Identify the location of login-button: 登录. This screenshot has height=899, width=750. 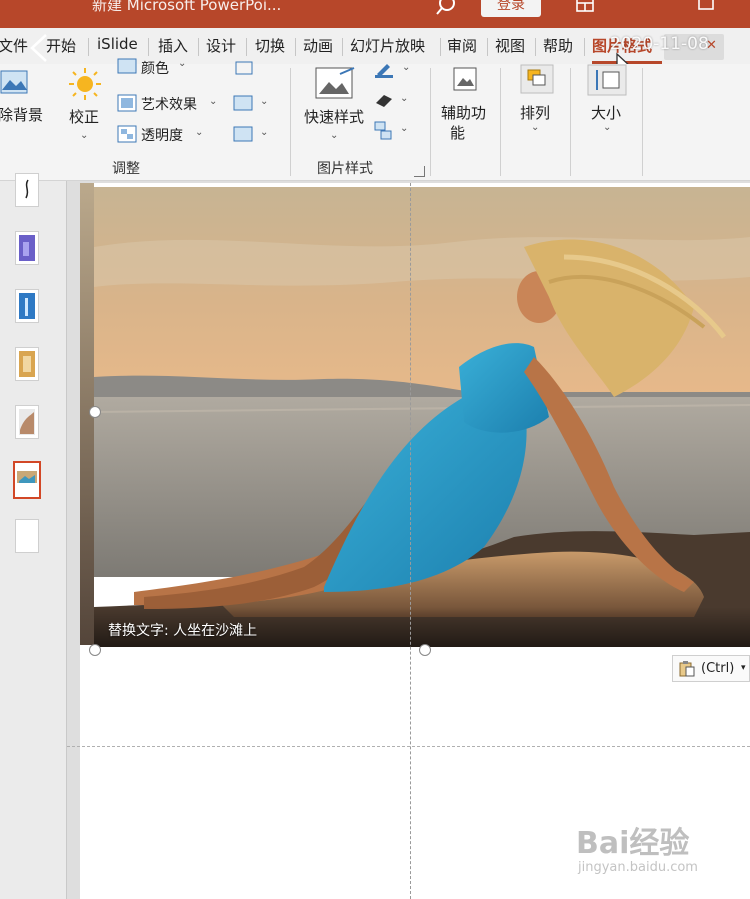
(511, 8).